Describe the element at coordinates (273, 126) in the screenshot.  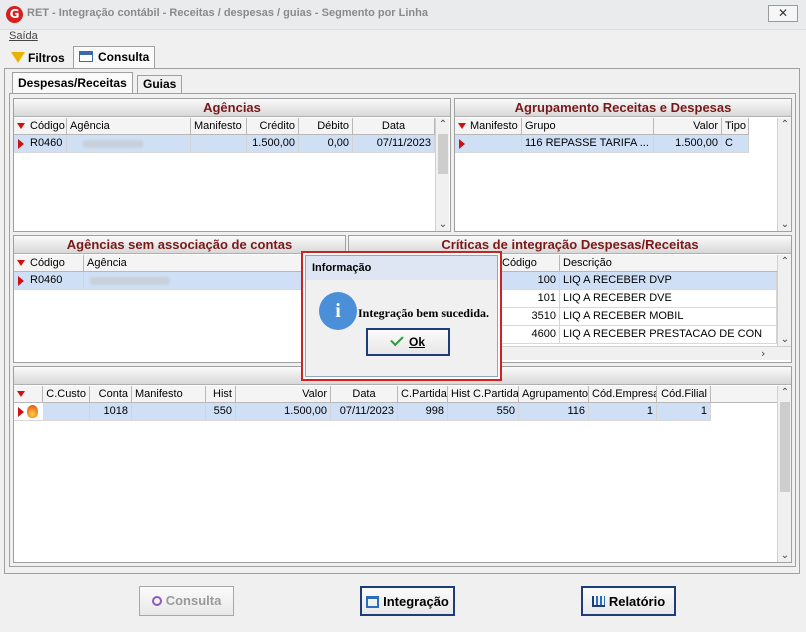
I see `col-credito: Crédito` at that location.